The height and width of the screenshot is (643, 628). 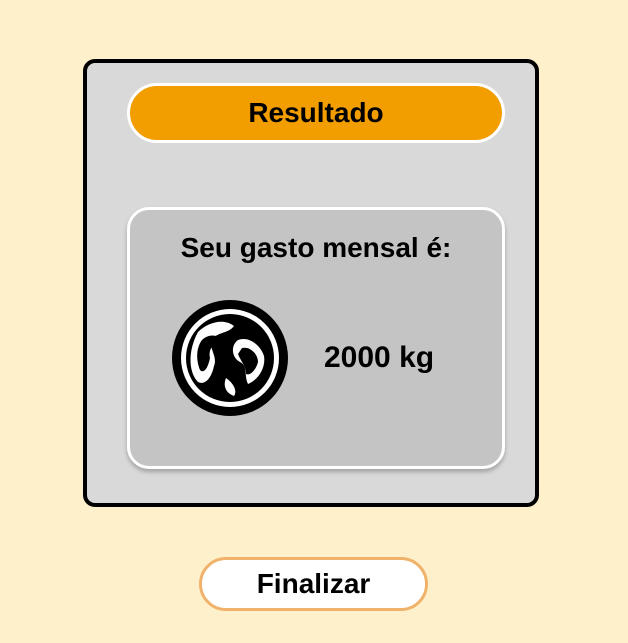 I want to click on result-title-banner: Resultado, so click(x=316, y=113).